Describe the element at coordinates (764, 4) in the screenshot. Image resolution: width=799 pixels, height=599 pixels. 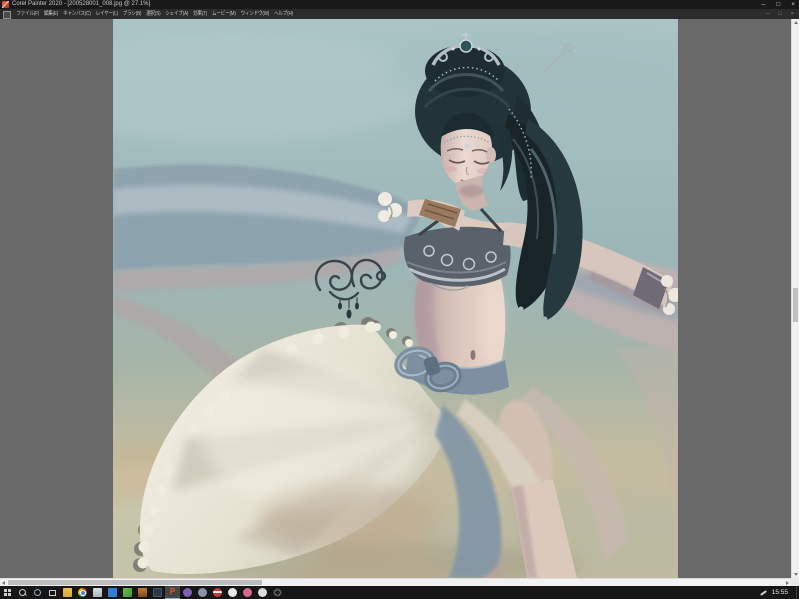
I see `minimize-button: –` at that location.